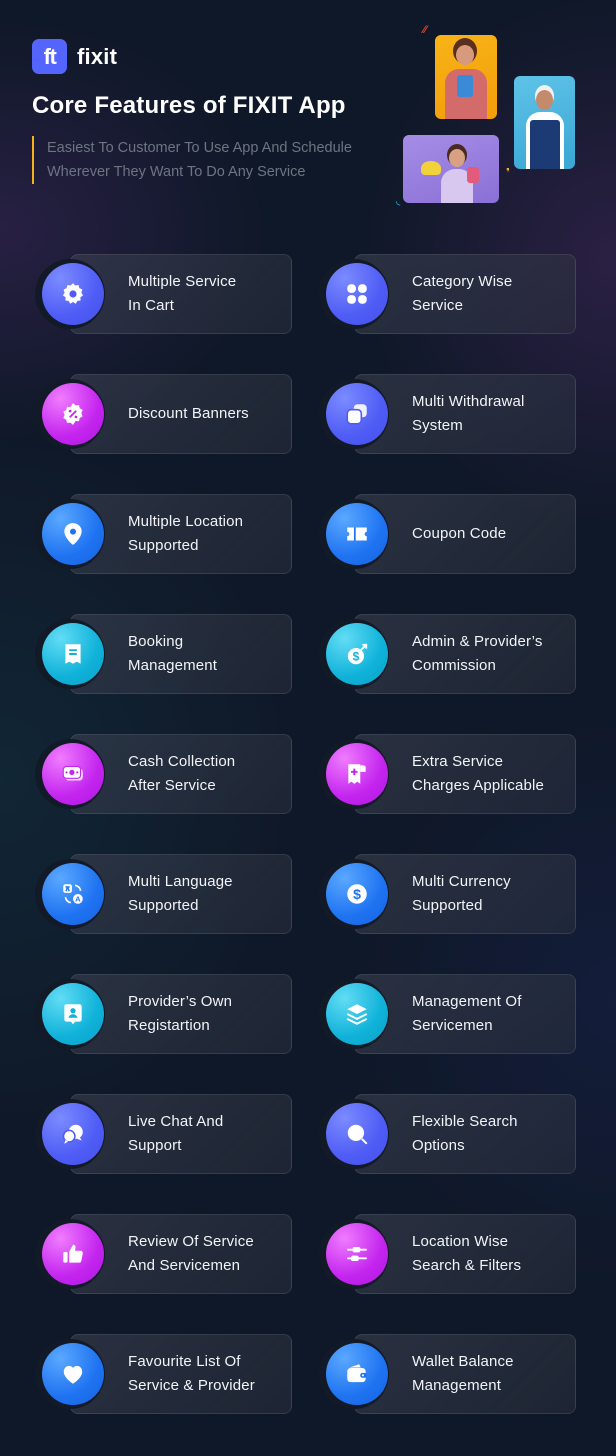 Image resolution: width=616 pixels, height=1456 pixels. I want to click on feature-label: Admin & Provider’s Commission, so click(492, 654).